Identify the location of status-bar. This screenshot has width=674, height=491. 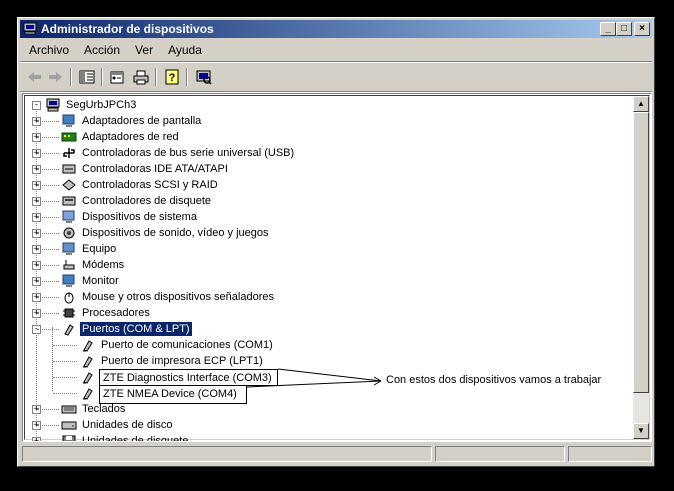
(336, 454).